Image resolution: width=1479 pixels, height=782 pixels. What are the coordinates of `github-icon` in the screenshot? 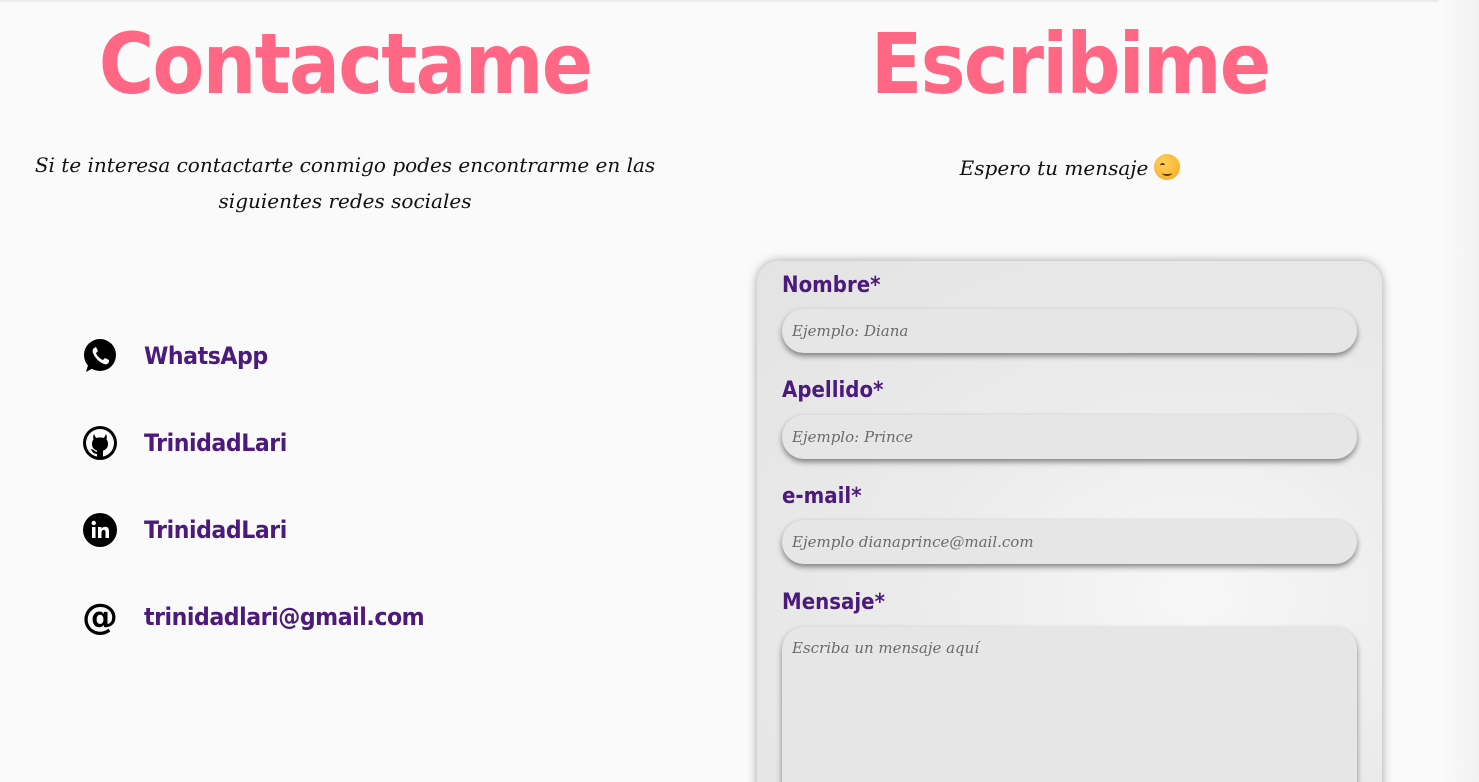 It's located at (100, 443).